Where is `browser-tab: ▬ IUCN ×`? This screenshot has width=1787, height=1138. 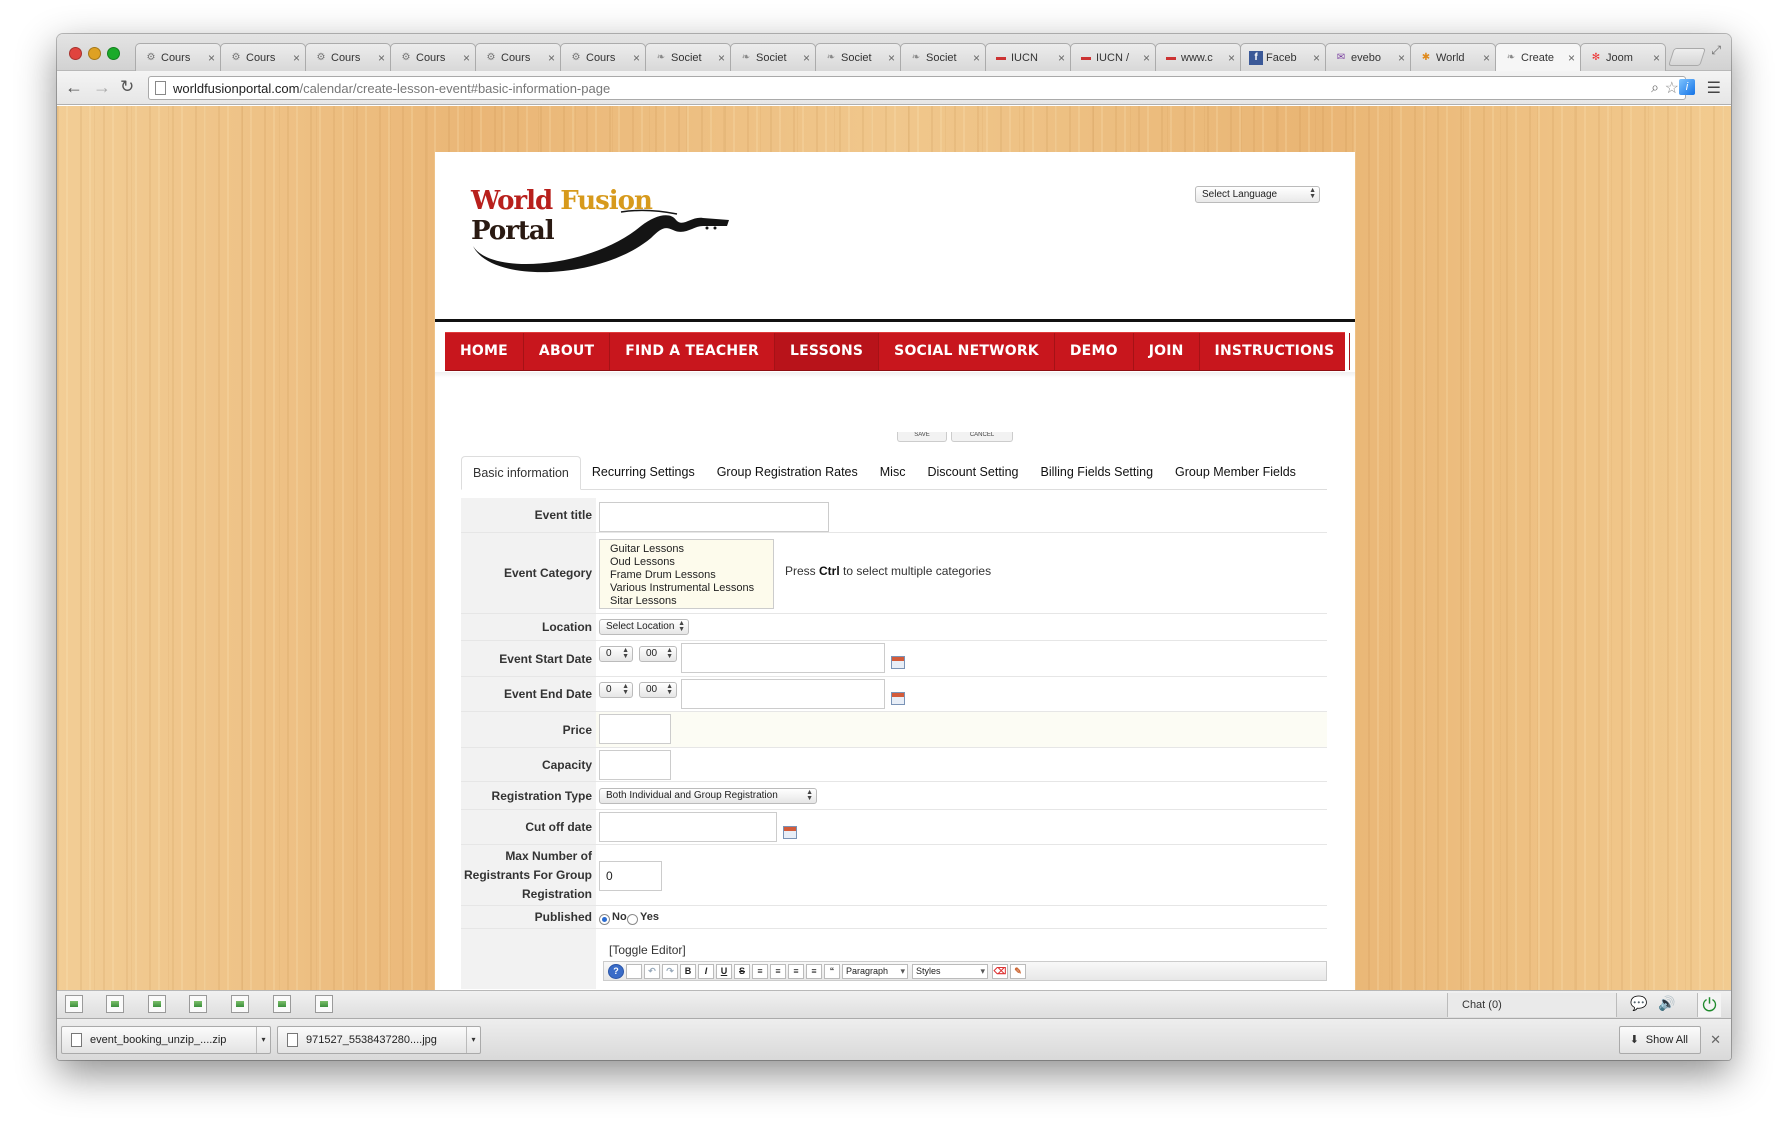 browser-tab: ▬ IUCN × is located at coordinates (1028, 57).